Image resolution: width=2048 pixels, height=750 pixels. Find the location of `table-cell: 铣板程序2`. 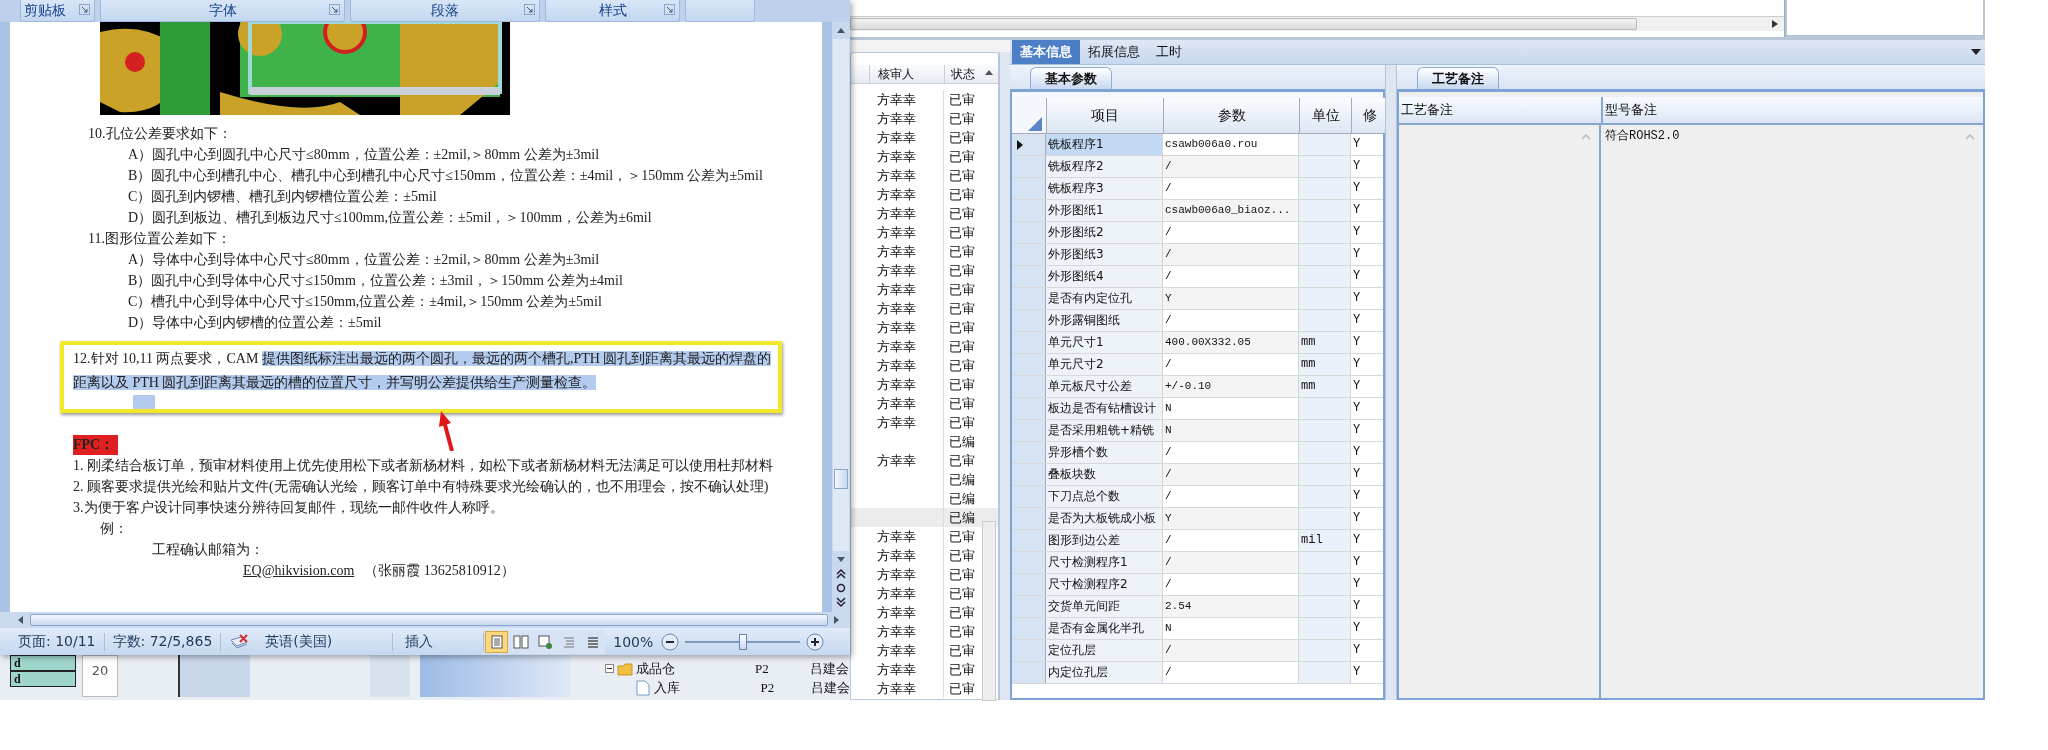

table-cell: 铣板程序2 is located at coordinates (1104, 166).